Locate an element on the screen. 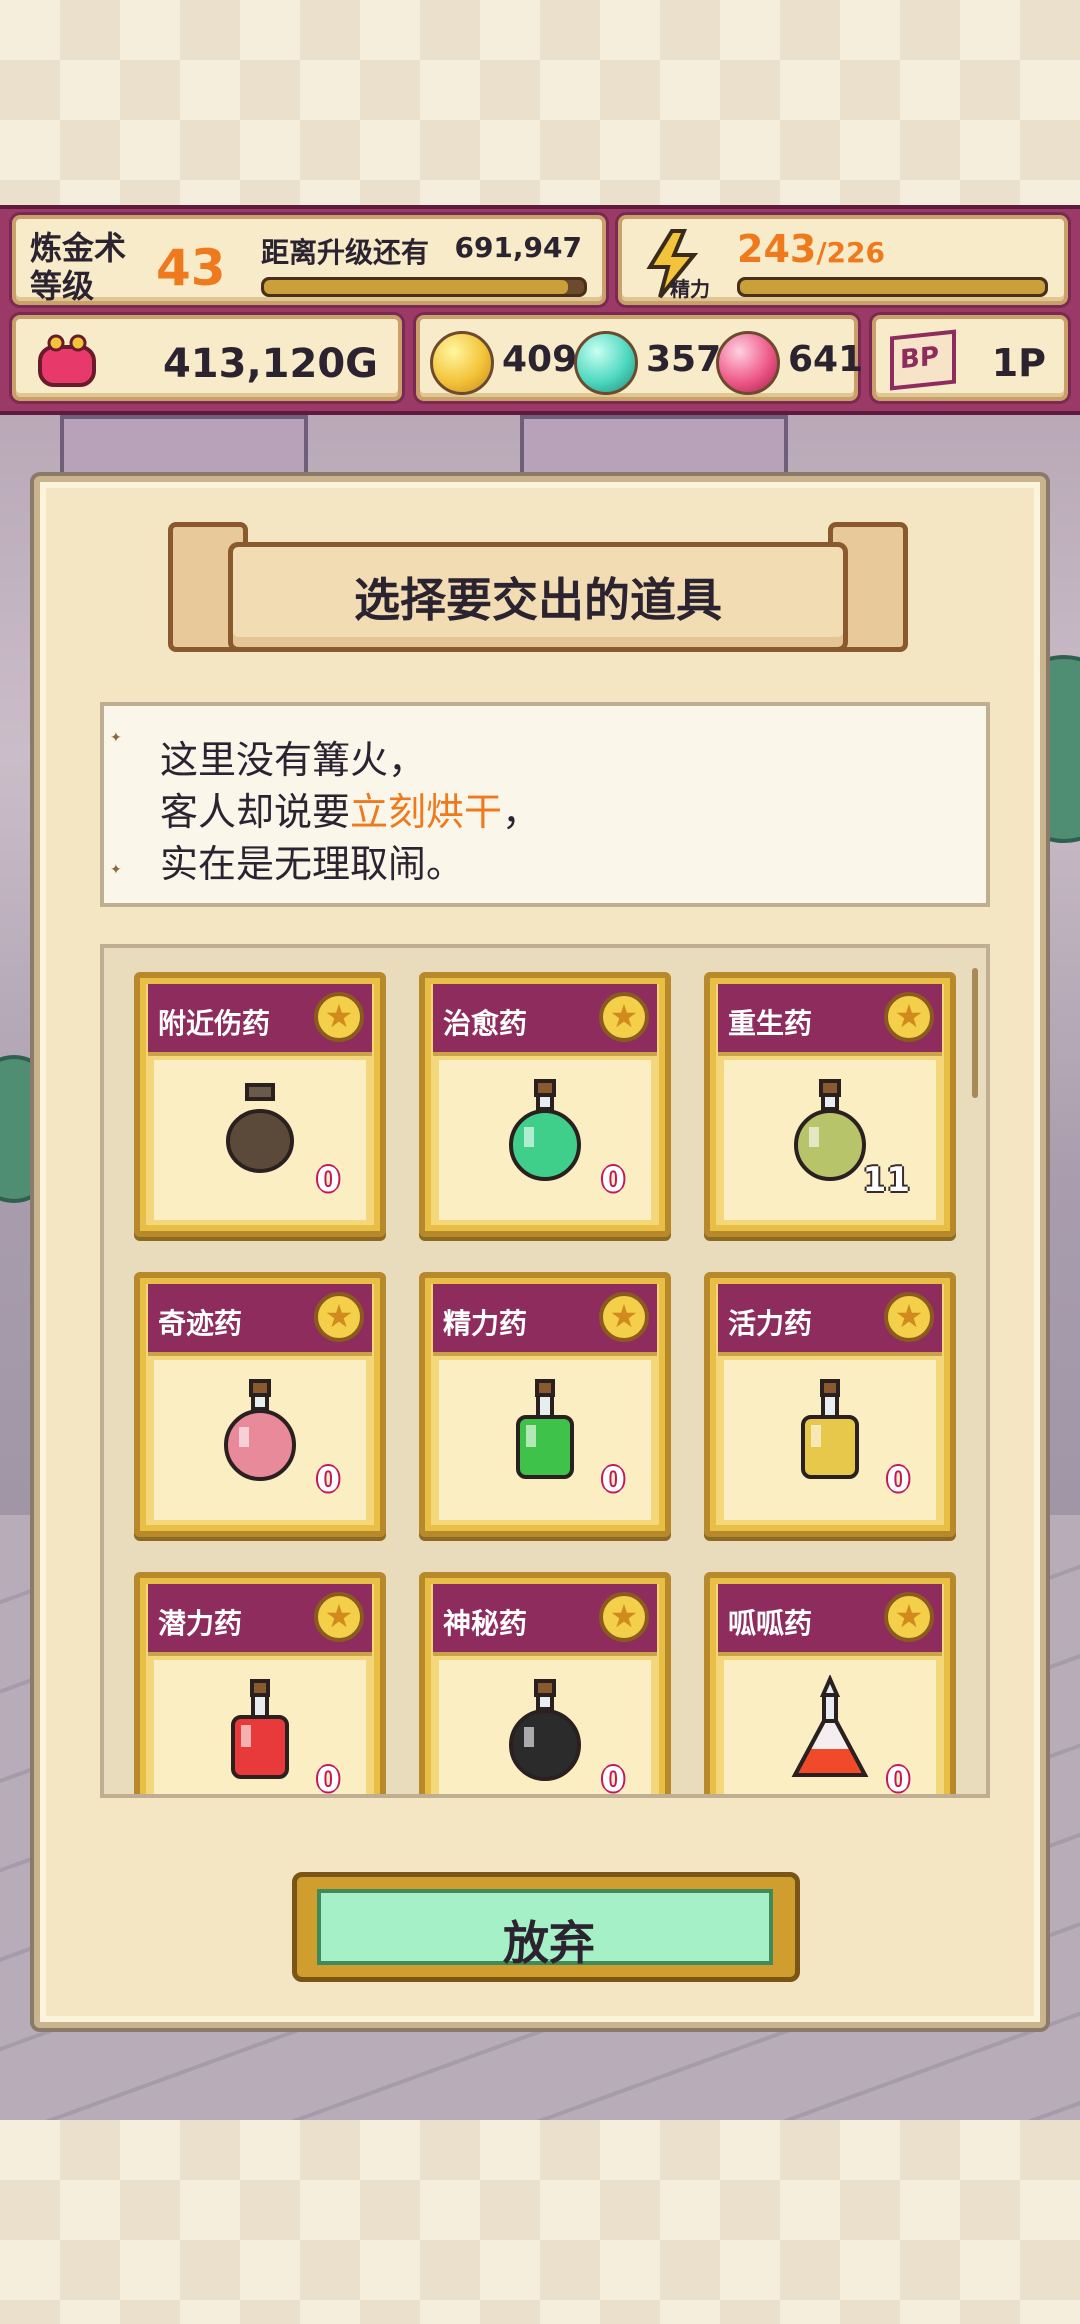  message-line-3: 实在是无理取闹。 is located at coordinates (312, 864).